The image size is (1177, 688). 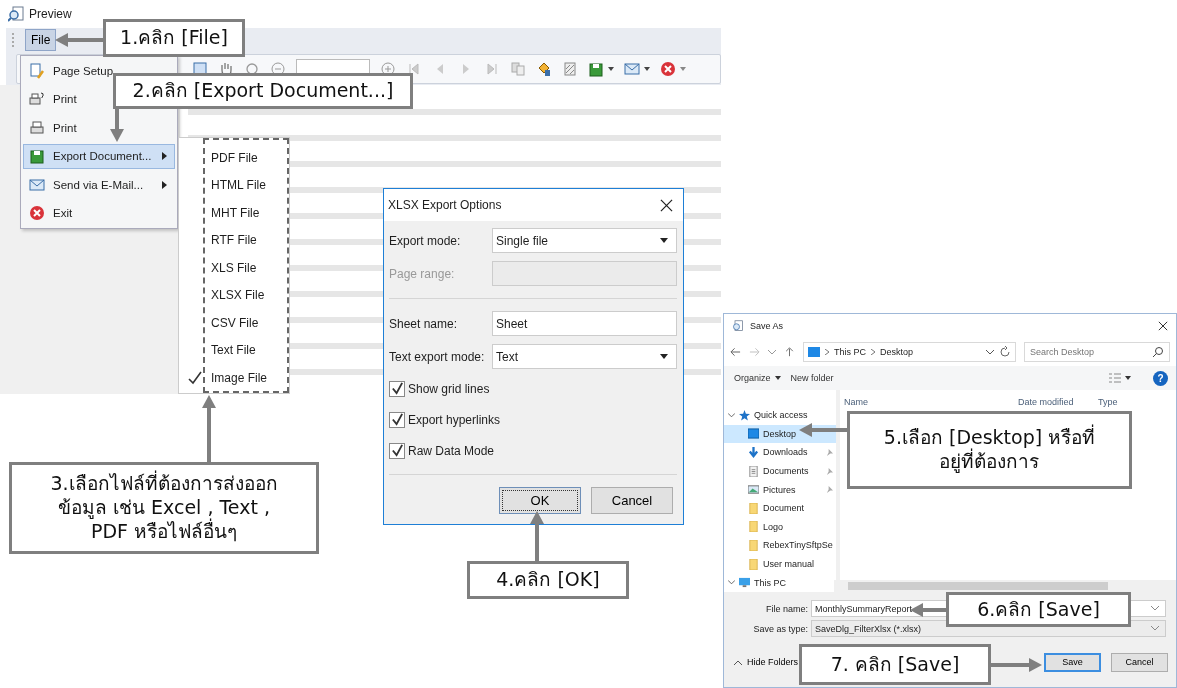 I want to click on checkbox-label: Show grid lines, so click(x=449, y=388).